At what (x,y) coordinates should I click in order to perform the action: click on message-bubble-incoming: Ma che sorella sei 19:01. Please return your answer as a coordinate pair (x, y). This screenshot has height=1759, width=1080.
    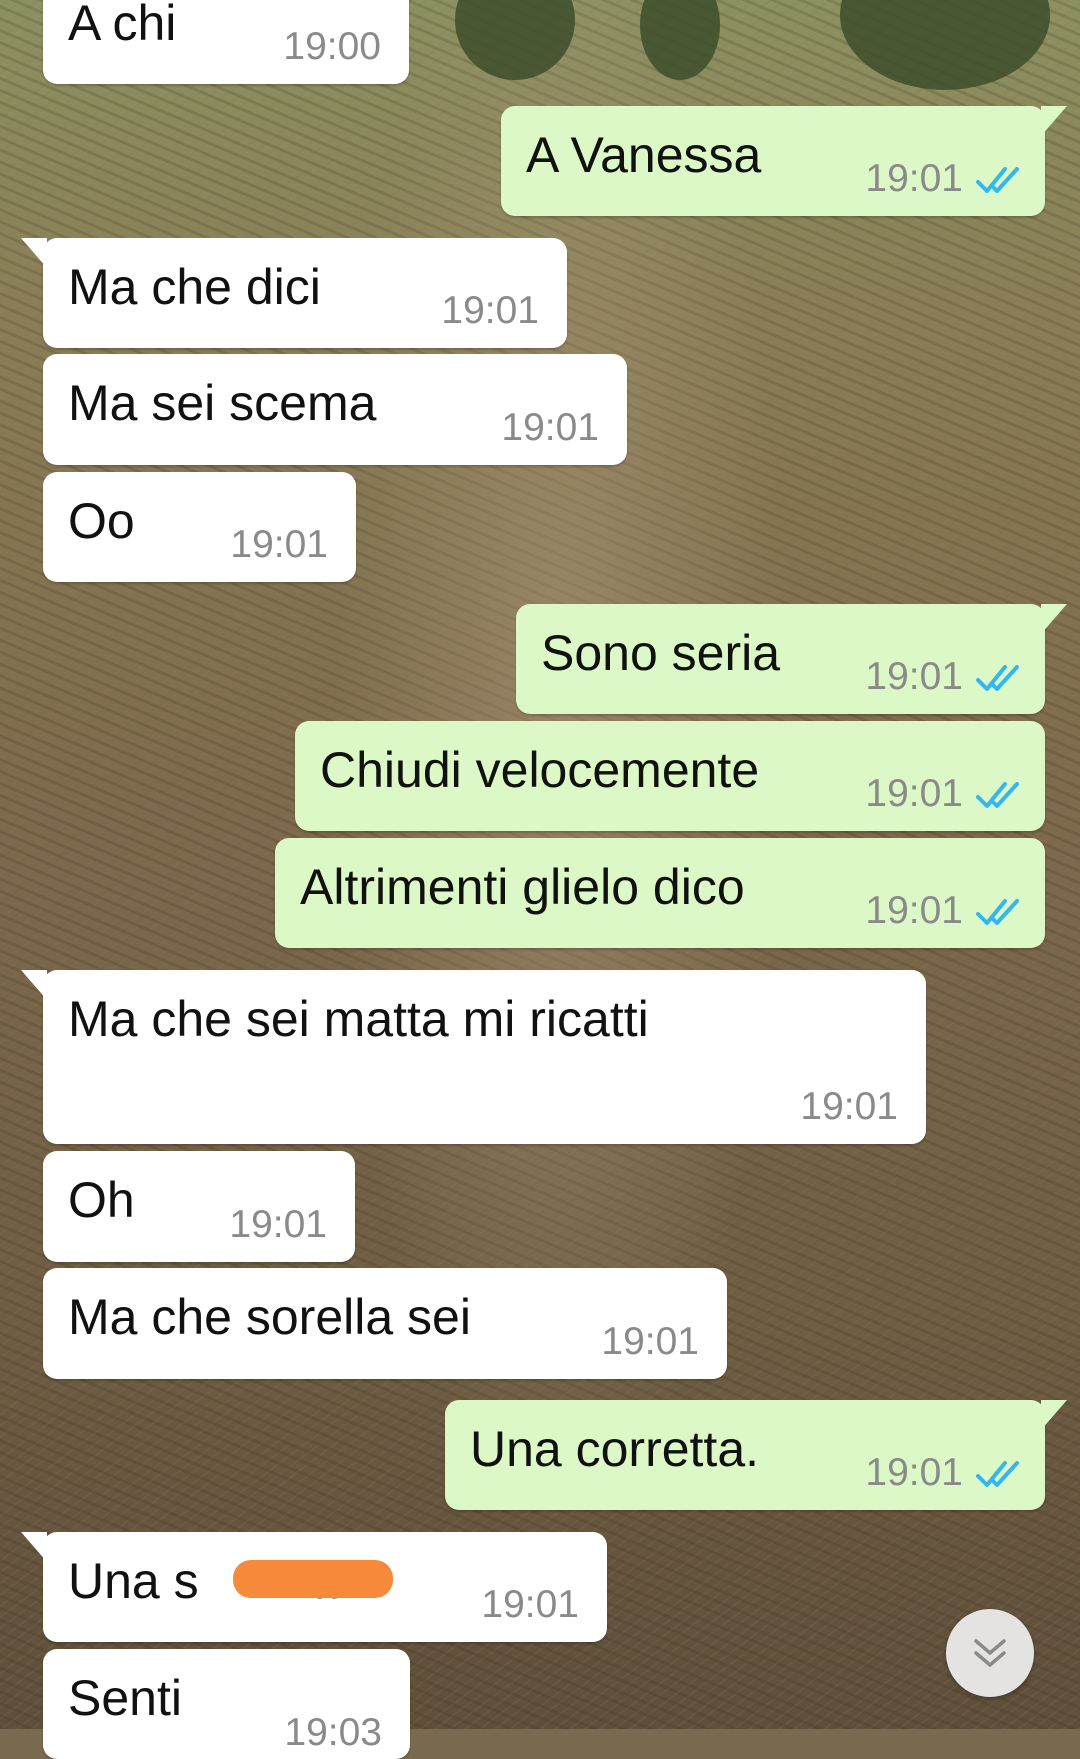
    Looking at the image, I should click on (385, 1323).